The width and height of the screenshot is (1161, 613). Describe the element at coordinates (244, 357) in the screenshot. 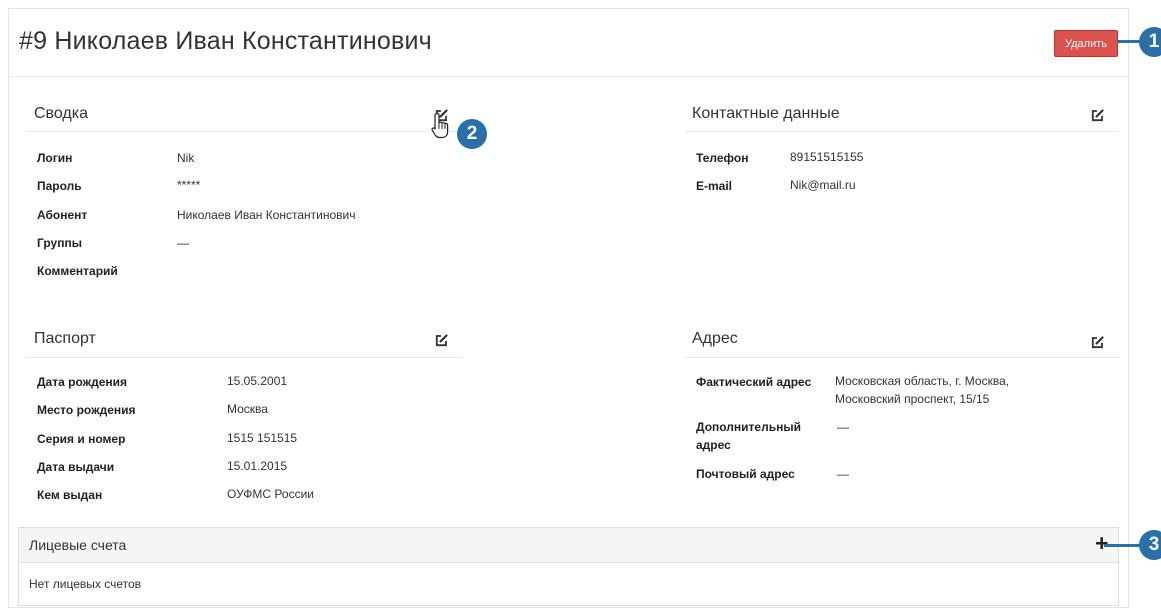

I see `passport-divider` at that location.